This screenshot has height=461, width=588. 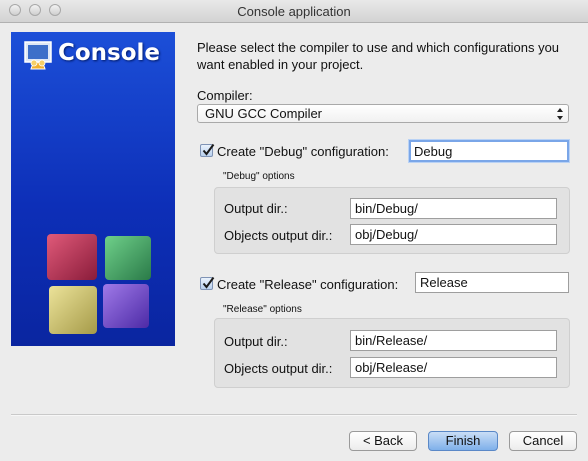 What do you see at coordinates (463, 441) in the screenshot?
I see `finish-button: Finish` at bounding box center [463, 441].